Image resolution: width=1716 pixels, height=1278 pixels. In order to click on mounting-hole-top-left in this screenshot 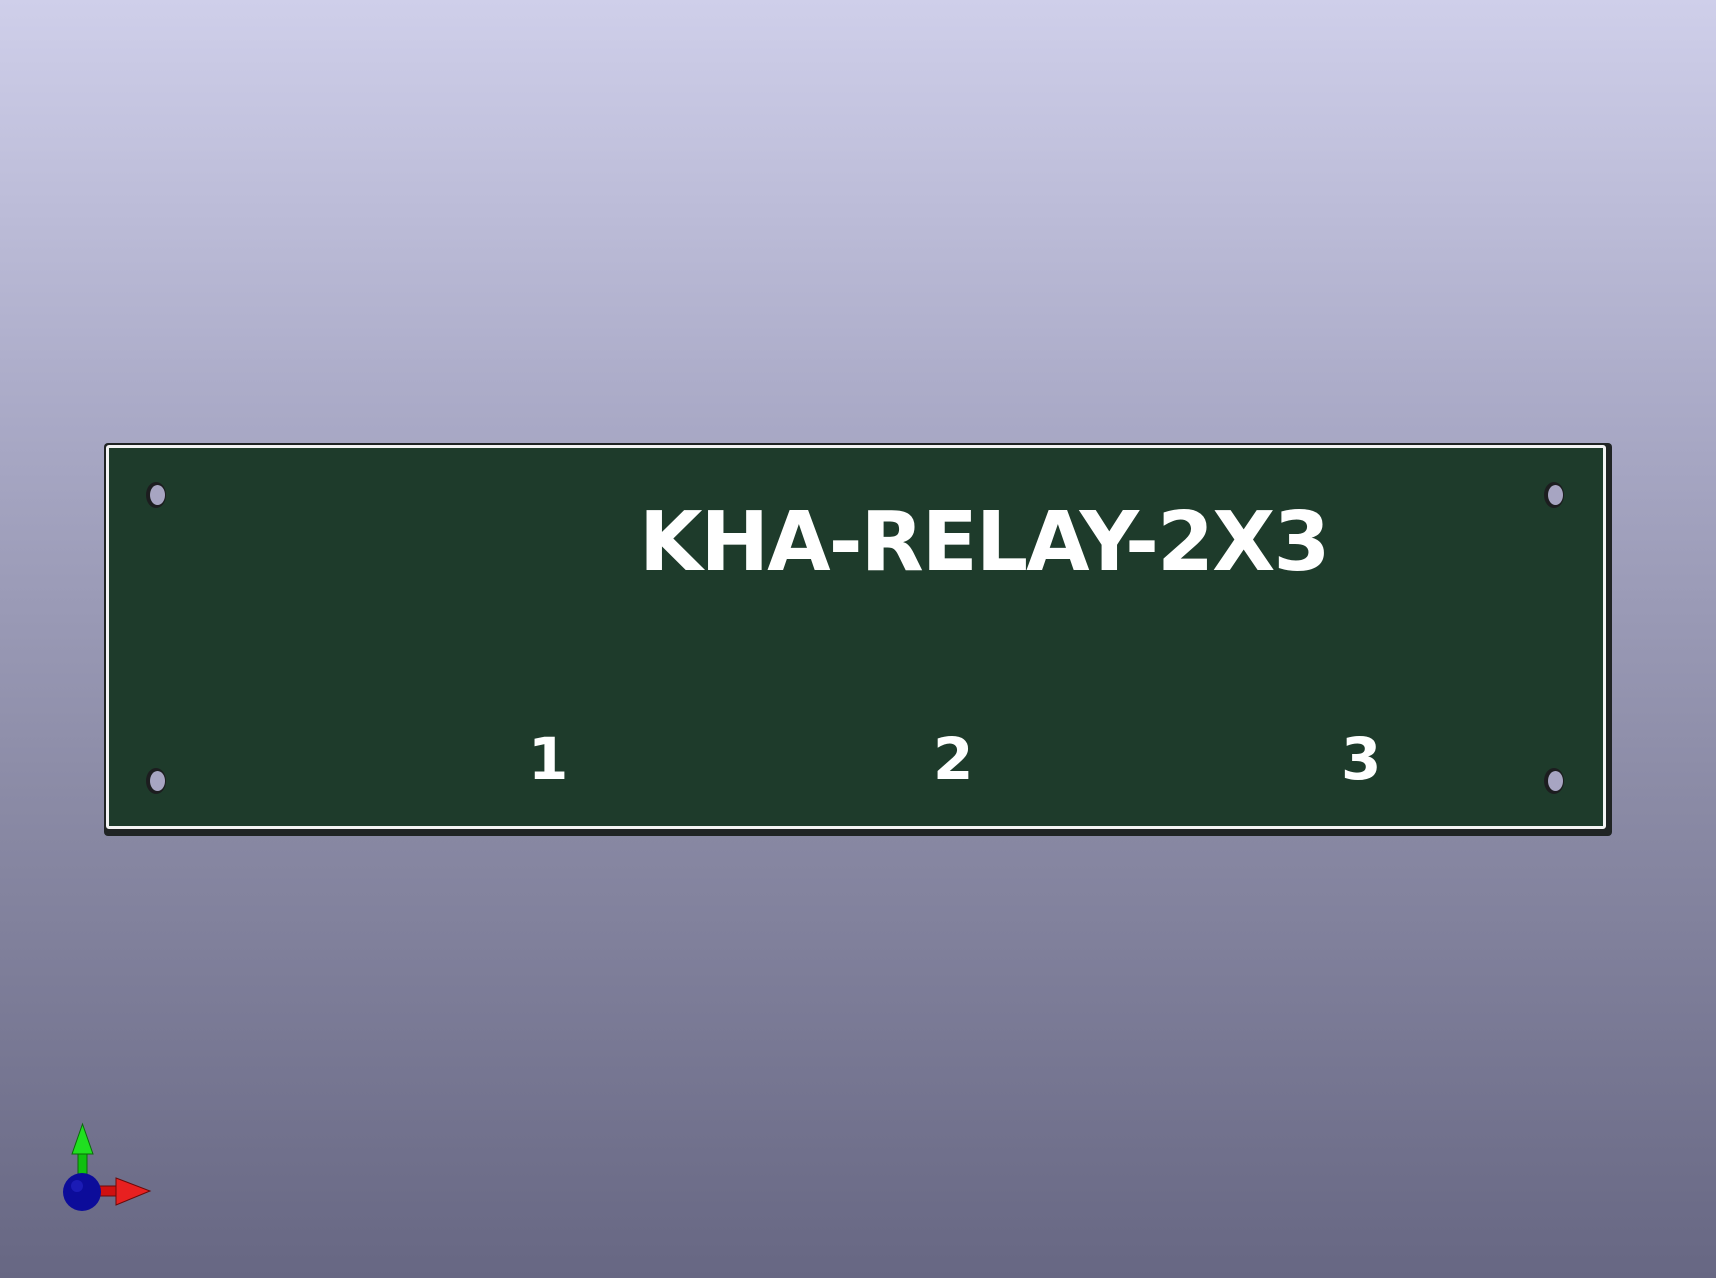, I will do `click(156, 495)`.